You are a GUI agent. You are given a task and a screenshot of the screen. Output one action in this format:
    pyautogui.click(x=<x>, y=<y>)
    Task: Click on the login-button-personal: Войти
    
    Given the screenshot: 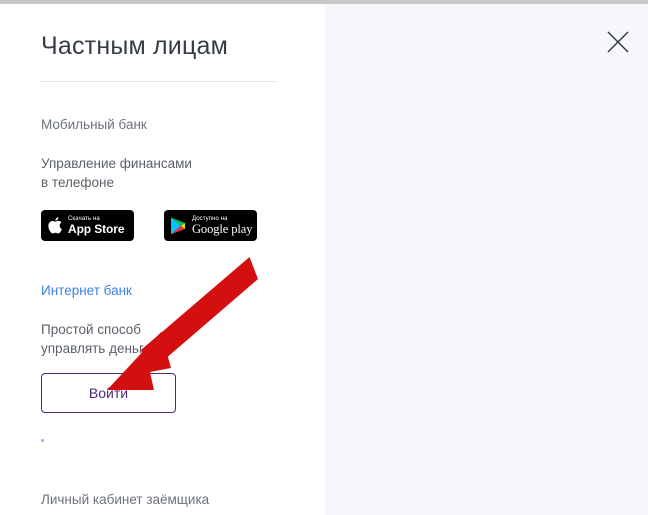 What is the action you would take?
    pyautogui.click(x=108, y=393)
    